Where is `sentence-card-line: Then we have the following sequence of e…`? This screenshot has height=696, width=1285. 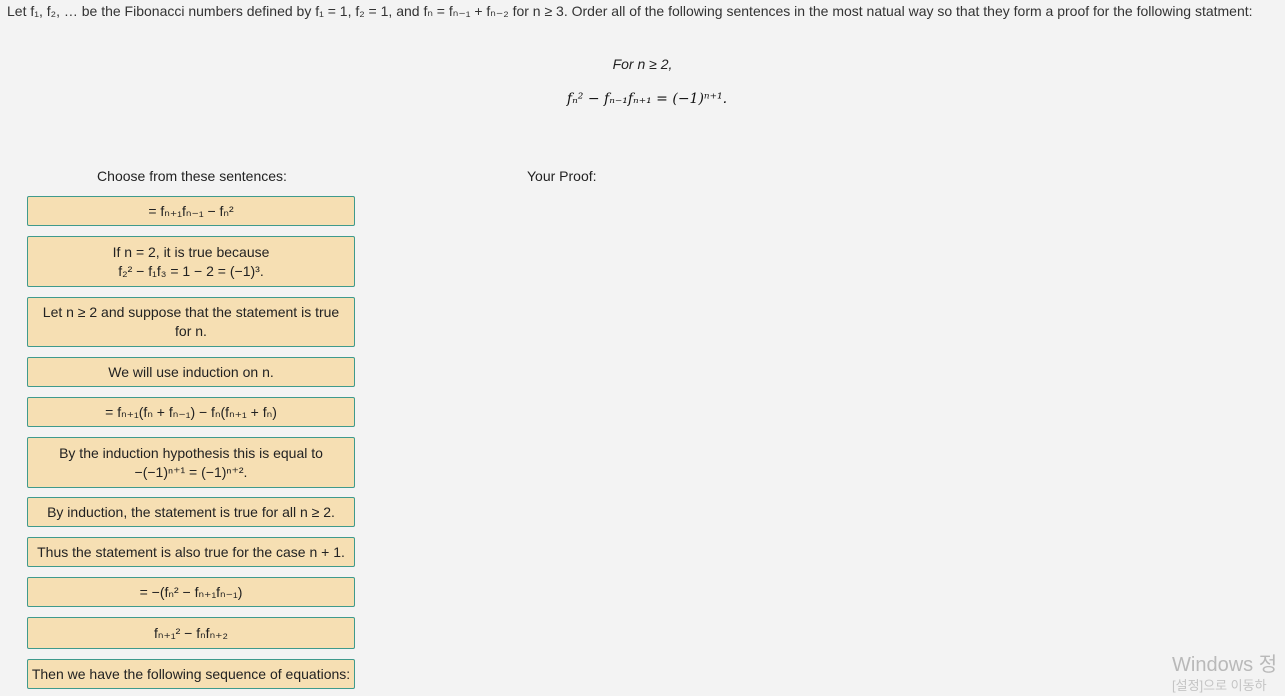
sentence-card-line: Then we have the following sequence of e… is located at coordinates (191, 673).